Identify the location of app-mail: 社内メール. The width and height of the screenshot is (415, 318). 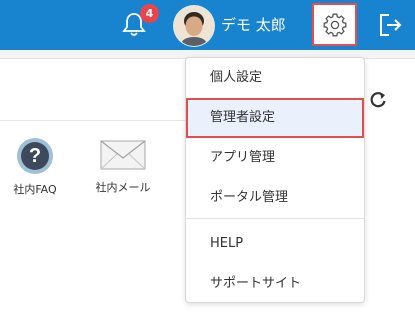
(123, 166).